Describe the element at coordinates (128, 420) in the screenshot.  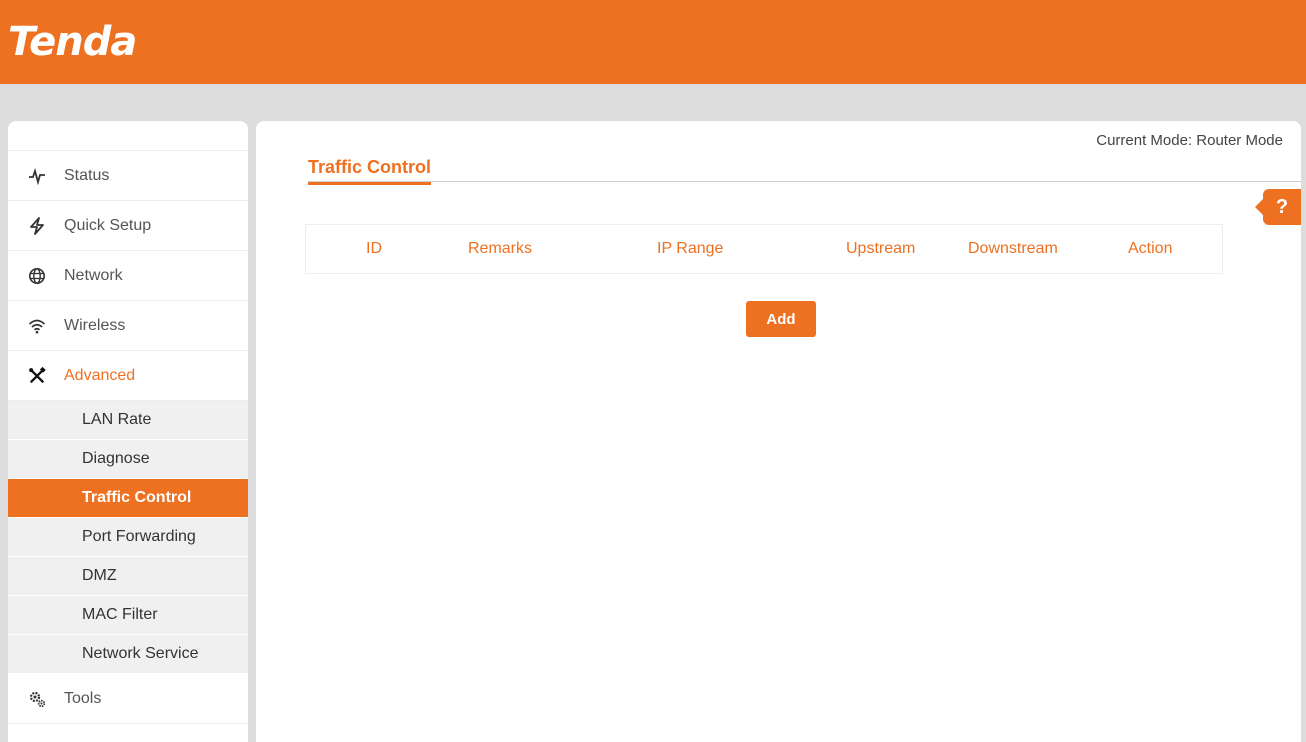
I see `sidebar-subitem-lan-rate: LAN Rate` at that location.